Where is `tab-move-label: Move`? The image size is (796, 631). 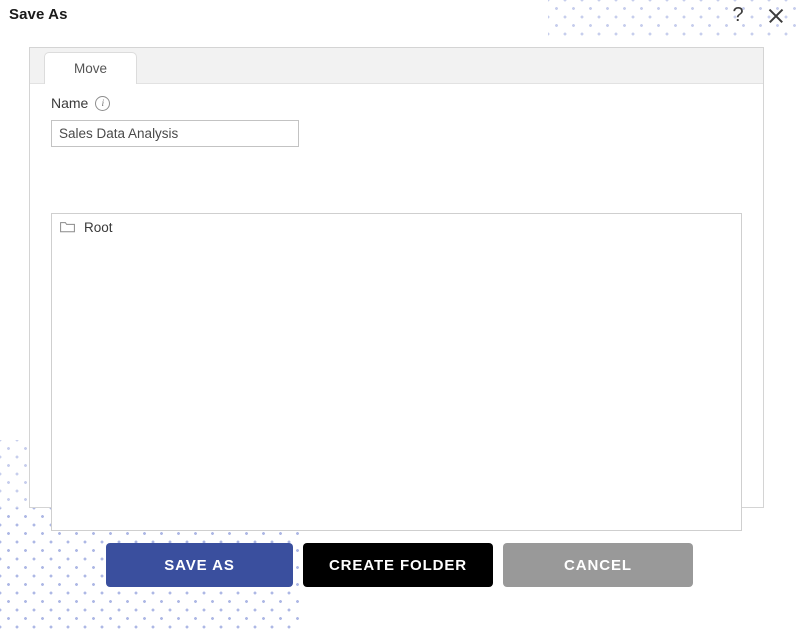
tab-move-label: Move is located at coordinates (90, 68).